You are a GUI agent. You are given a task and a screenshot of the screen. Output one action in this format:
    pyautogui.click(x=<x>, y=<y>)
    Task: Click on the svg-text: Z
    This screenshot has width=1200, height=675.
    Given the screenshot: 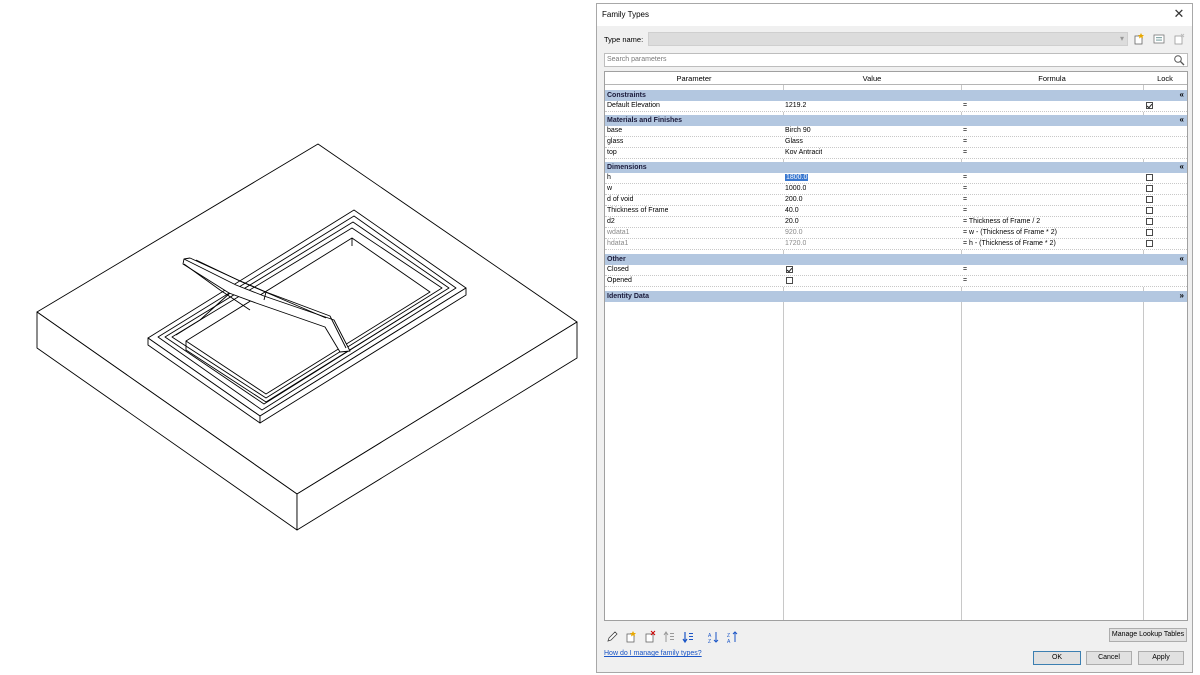 What is the action you would take?
    pyautogui.click(x=709, y=641)
    